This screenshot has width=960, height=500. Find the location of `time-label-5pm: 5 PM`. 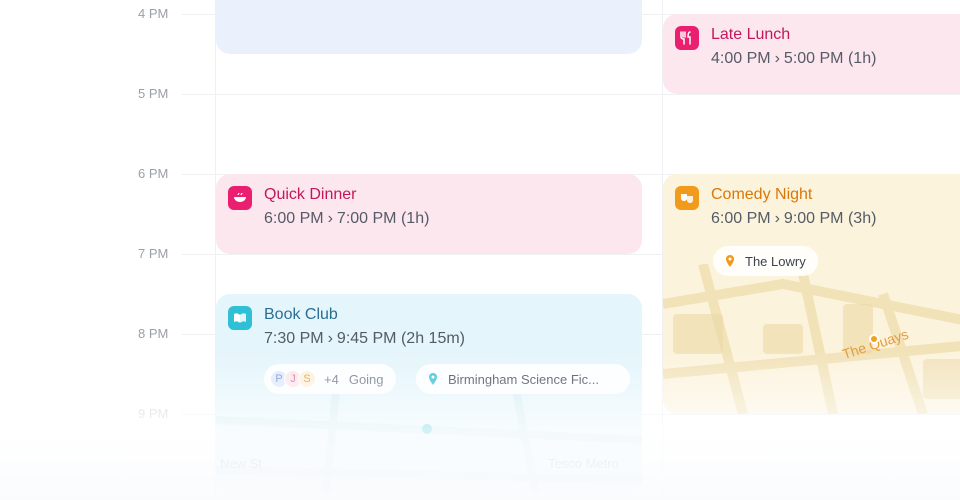

time-label-5pm: 5 PM is located at coordinates (153, 93).